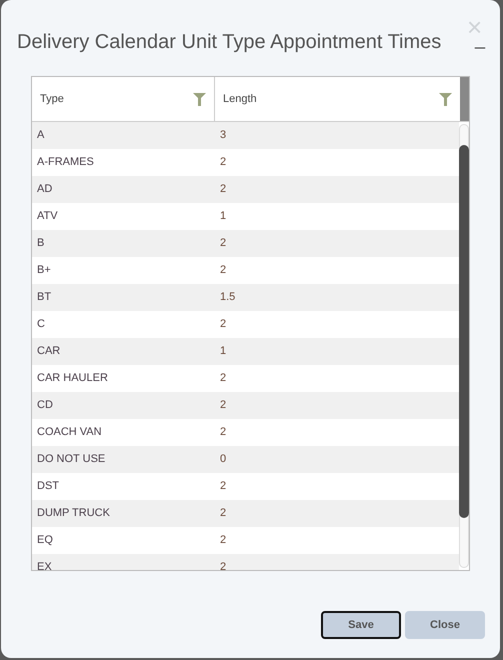 Image resolution: width=503 pixels, height=660 pixels. What do you see at coordinates (222, 136) in the screenshot?
I see `table-cell-text: 3` at bounding box center [222, 136].